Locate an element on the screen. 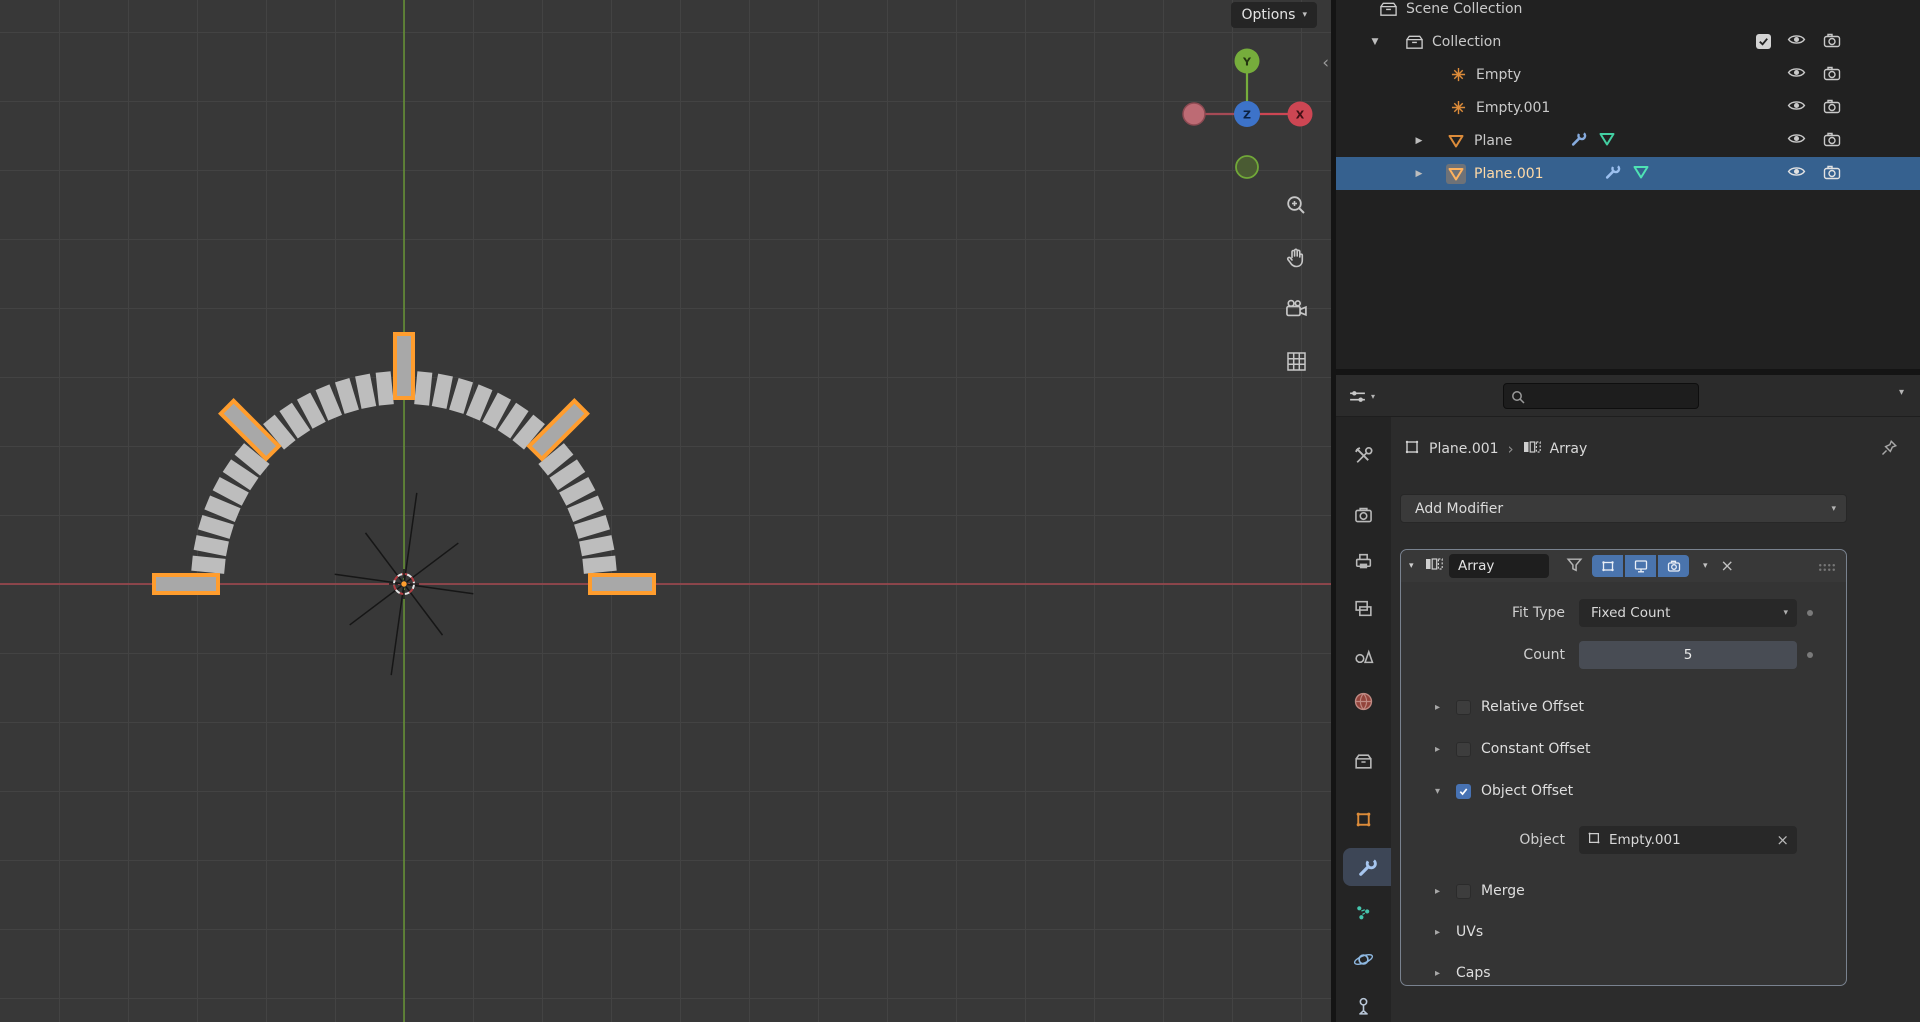 The image size is (1920, 1022). object-offset-section: ▾ Object Offset is located at coordinates (1623, 791).